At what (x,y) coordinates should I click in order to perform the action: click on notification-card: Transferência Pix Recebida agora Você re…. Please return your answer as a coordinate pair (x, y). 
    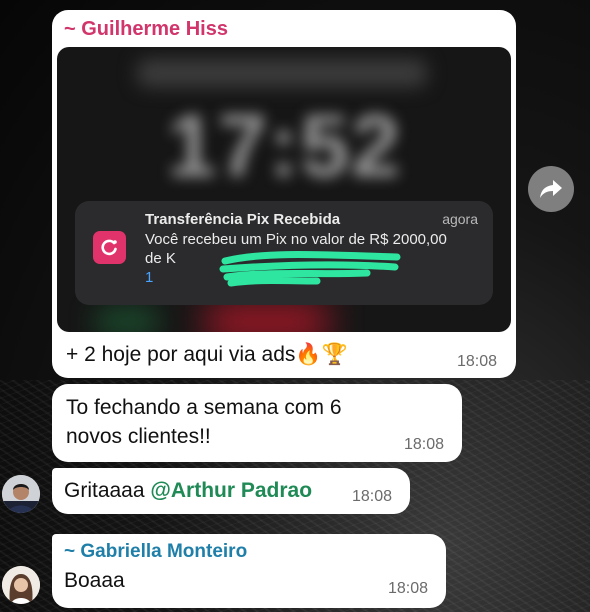
    Looking at the image, I should click on (284, 253).